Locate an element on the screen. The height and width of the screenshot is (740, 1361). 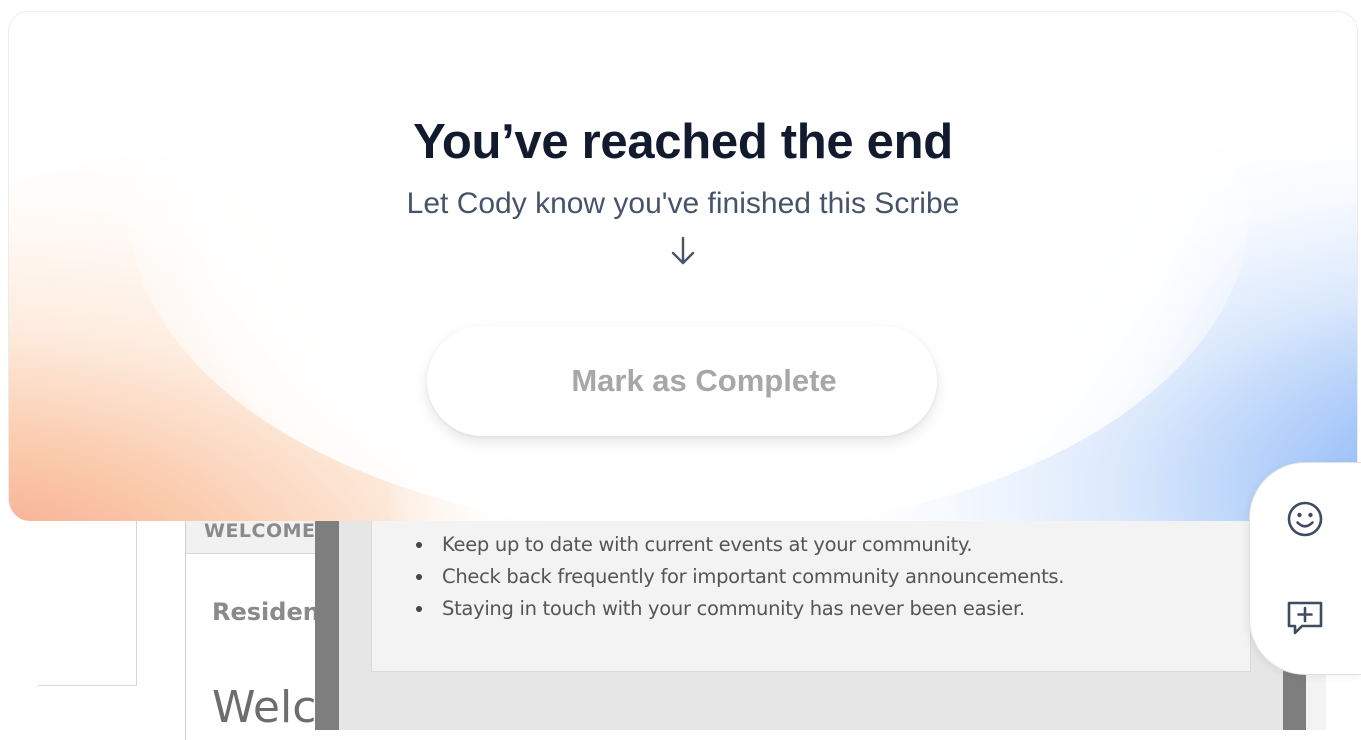
mark-as-complete-button: Mark as Complete is located at coordinates (682, 381).